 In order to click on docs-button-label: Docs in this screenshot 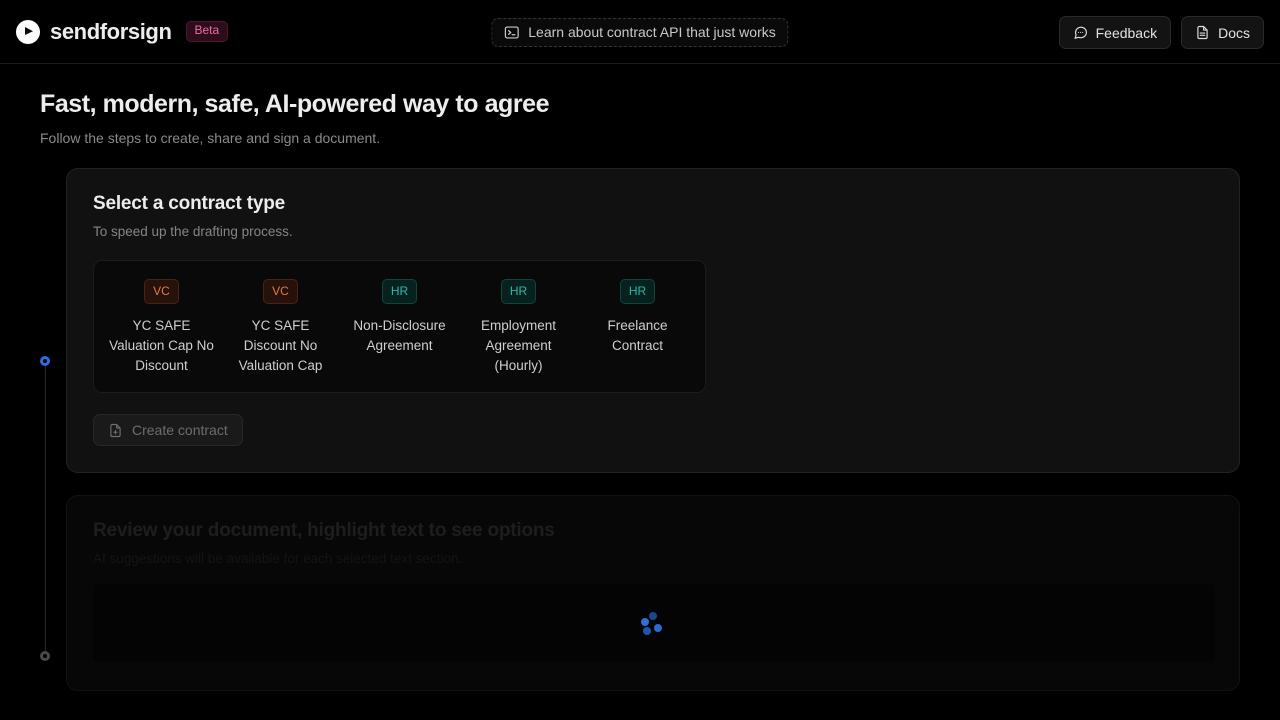, I will do `click(1234, 32)`.